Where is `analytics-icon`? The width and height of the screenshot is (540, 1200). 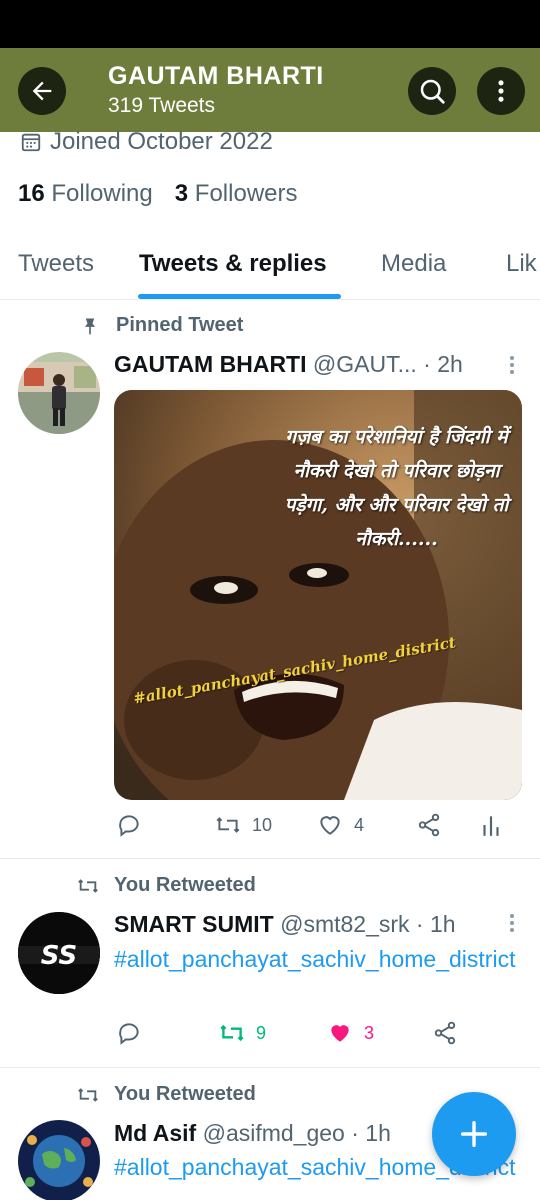 analytics-icon is located at coordinates (491, 826).